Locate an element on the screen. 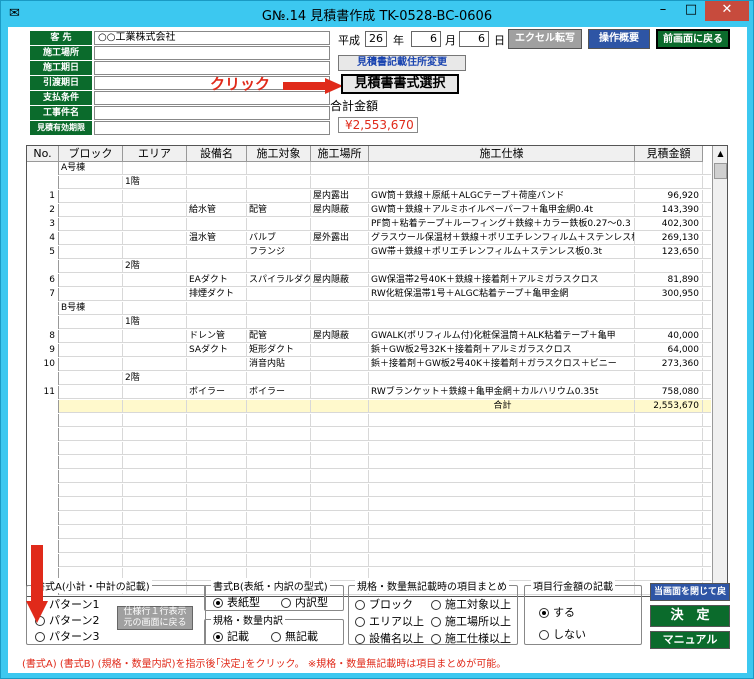 The width and height of the screenshot is (754, 679). group-spec-radio: 施工仕様以上 is located at coordinates (471, 638).